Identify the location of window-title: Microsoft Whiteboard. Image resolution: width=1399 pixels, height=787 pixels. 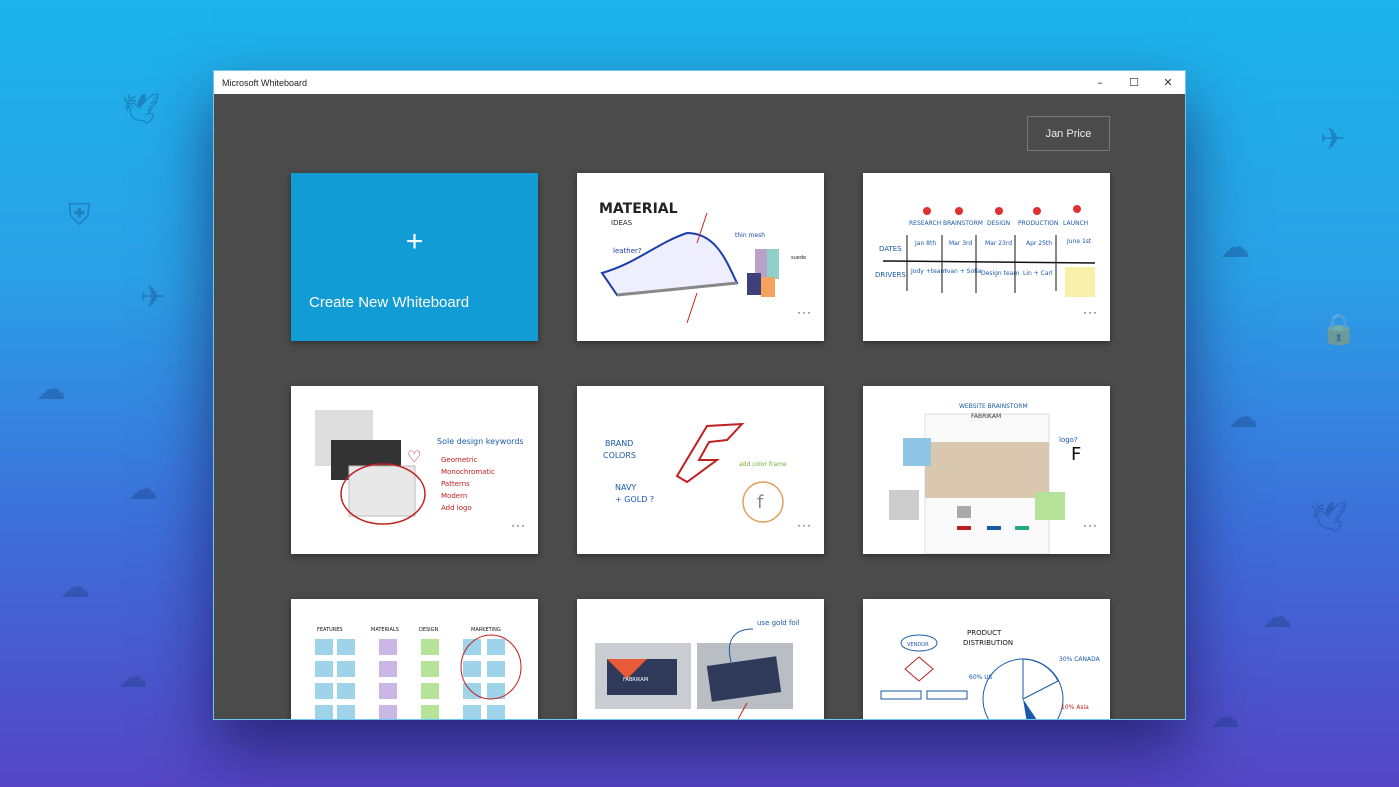
(265, 82).